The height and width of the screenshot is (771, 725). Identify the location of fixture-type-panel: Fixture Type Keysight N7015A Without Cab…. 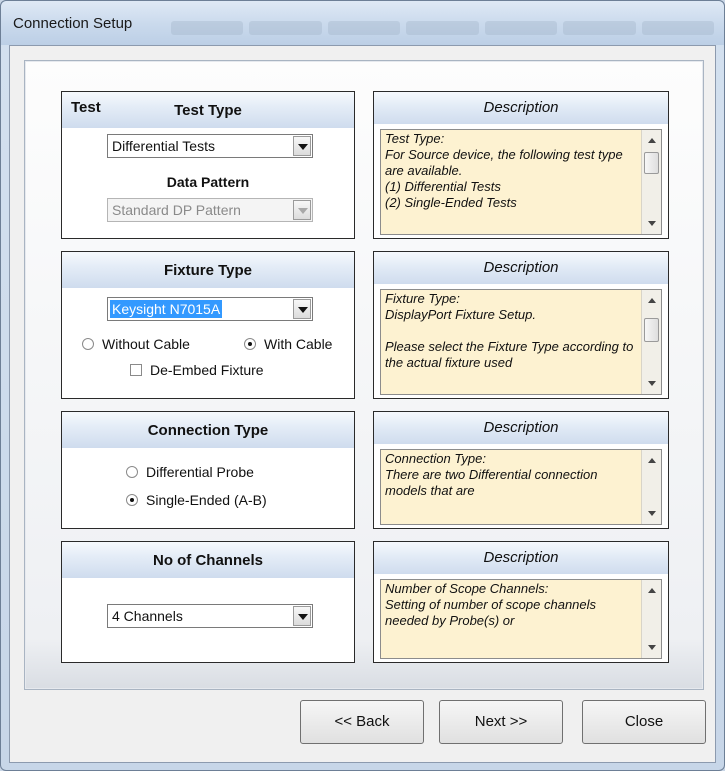
(208, 325).